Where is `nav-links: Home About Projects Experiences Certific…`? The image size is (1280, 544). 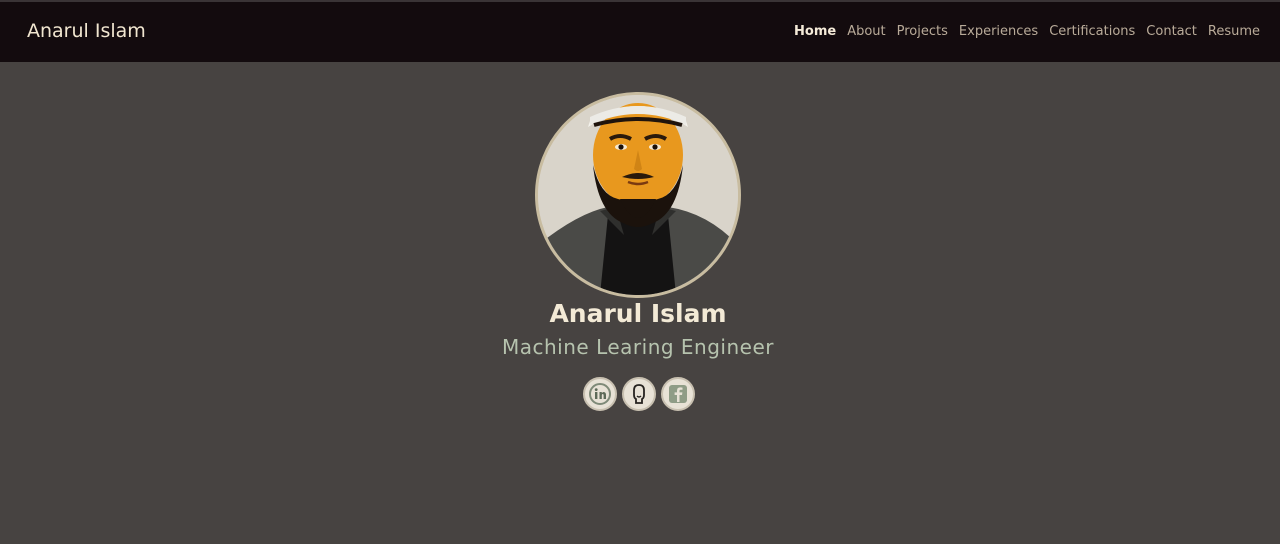
nav-links: Home About Projects Experiences Certific… is located at coordinates (1027, 31).